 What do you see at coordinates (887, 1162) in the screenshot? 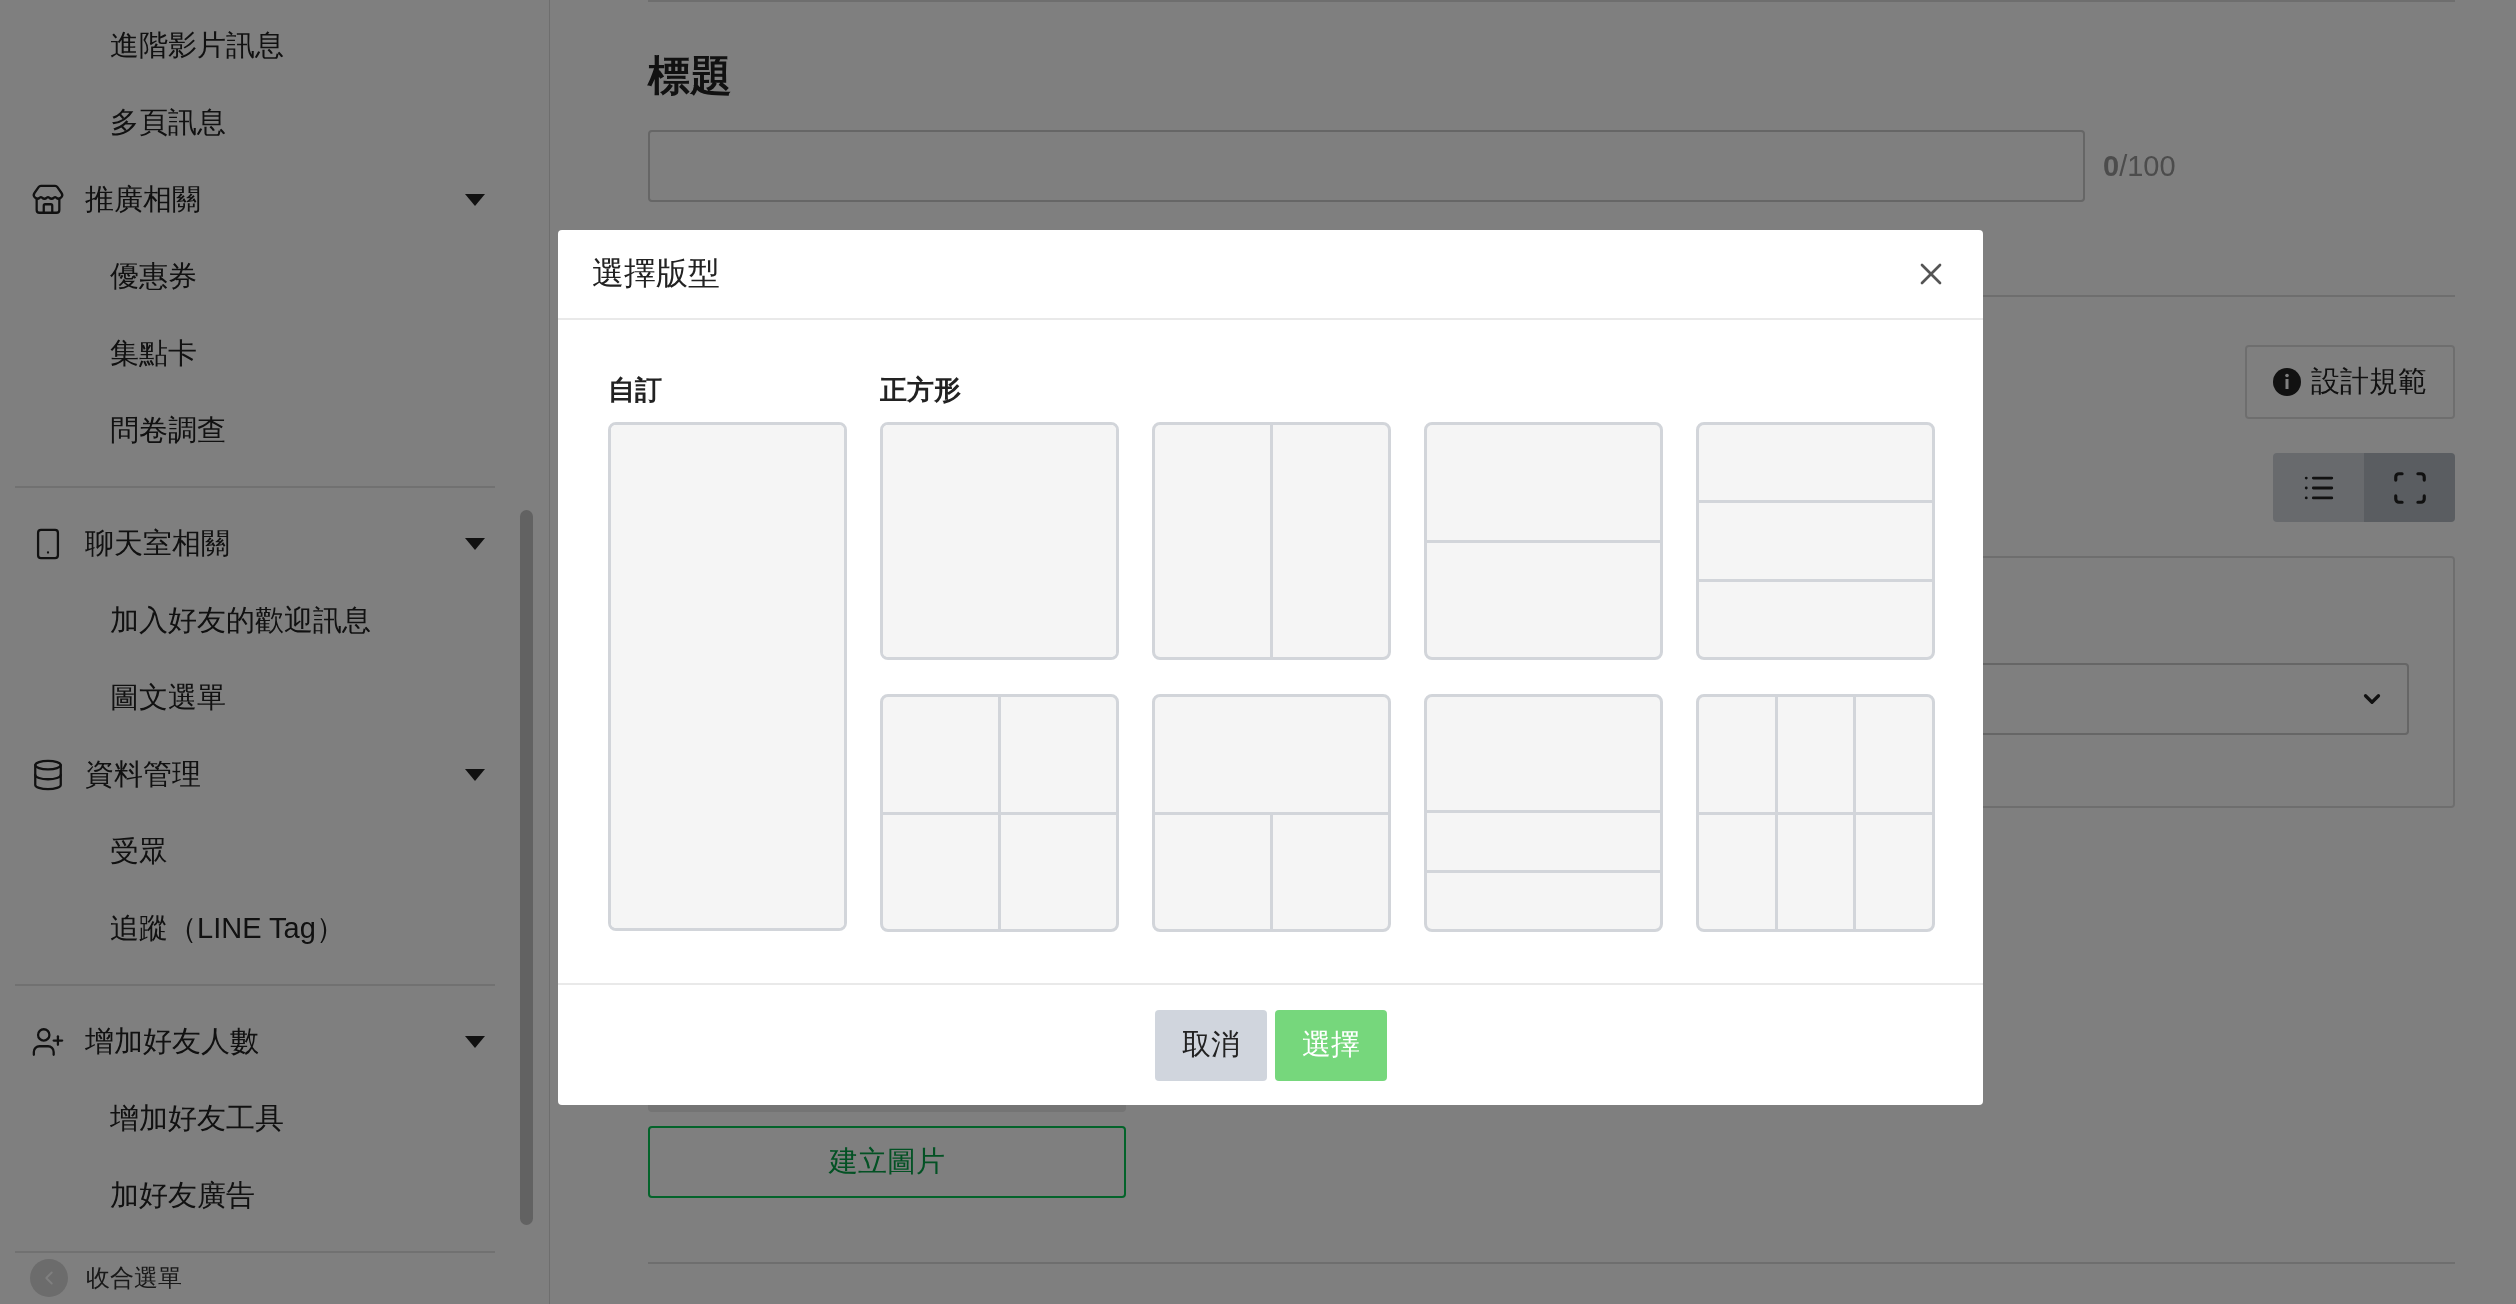
I see `create-image-button: 建立圖片` at bounding box center [887, 1162].